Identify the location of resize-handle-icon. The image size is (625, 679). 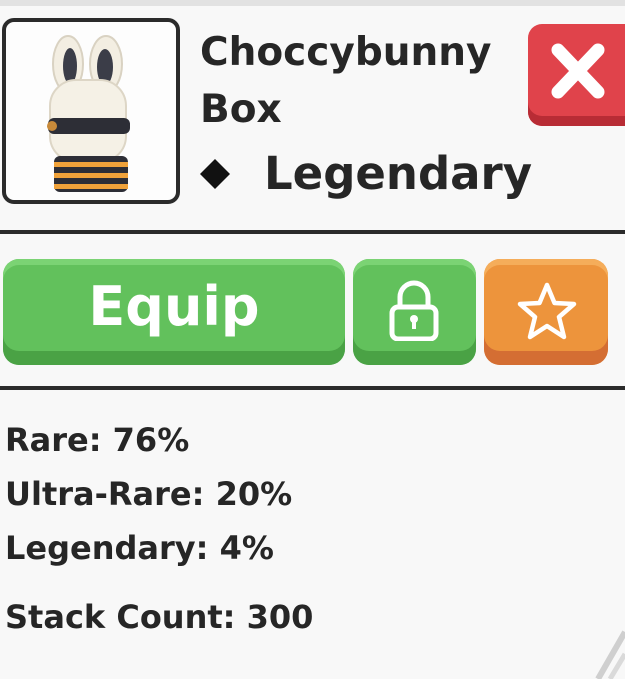
(610, 654).